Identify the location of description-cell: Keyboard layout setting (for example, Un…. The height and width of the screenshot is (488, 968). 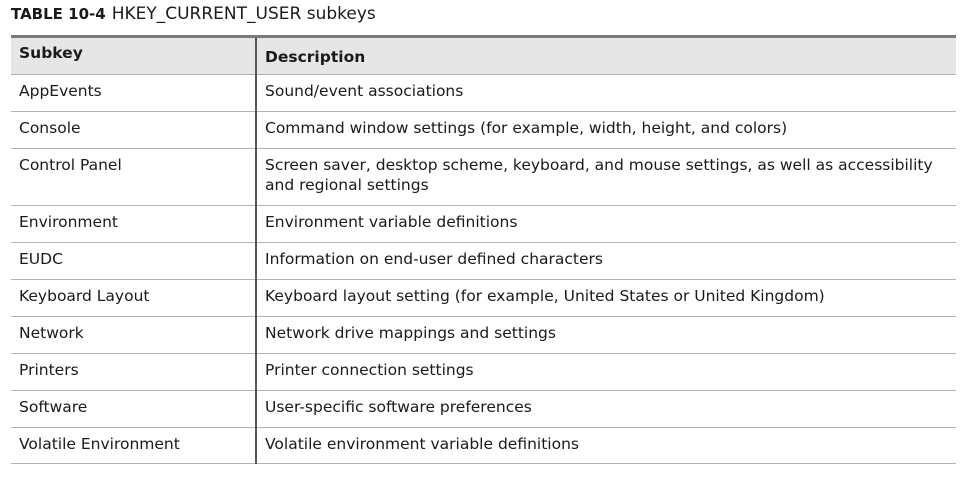
(605, 298).